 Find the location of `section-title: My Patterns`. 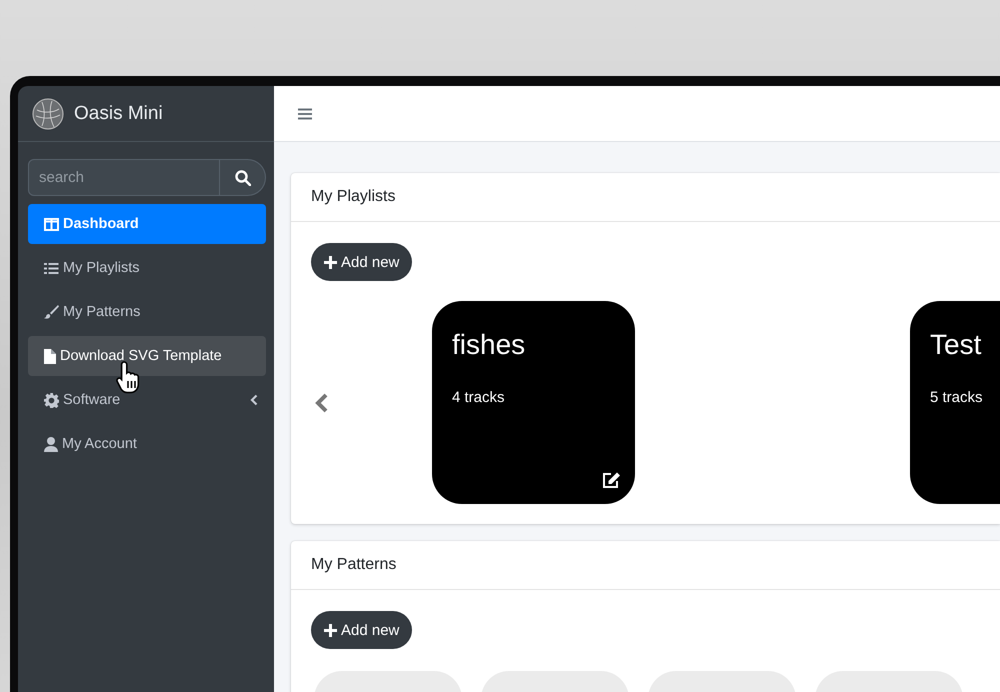

section-title: My Patterns is located at coordinates (353, 565).